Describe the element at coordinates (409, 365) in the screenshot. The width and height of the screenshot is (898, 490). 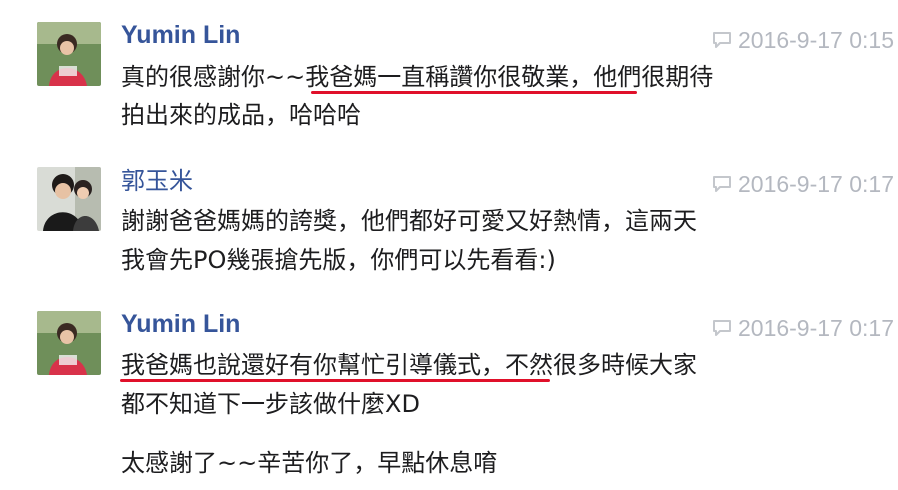
I see `comment-text-line-1: 我爸媽也說還好有你幫忙引導儀式，不然很多時候大家` at that location.